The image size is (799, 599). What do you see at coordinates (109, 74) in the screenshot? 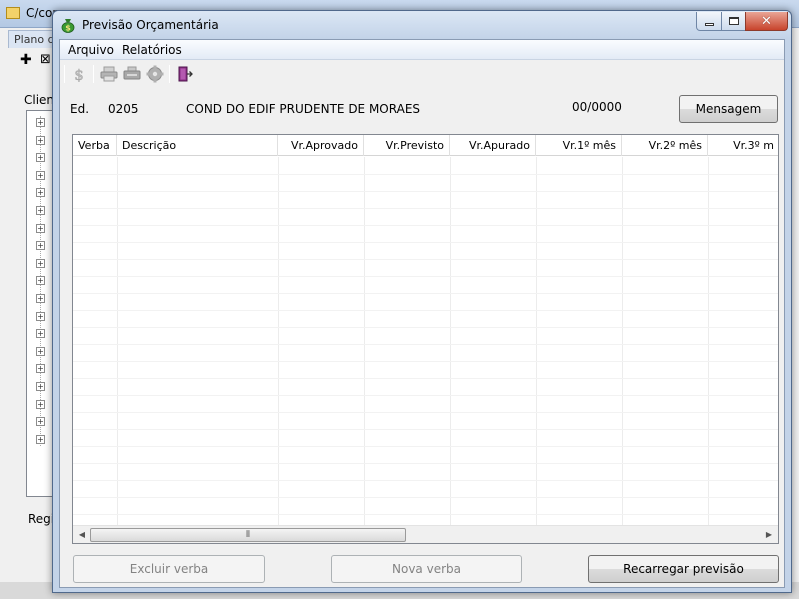
I see `printer-icon` at bounding box center [109, 74].